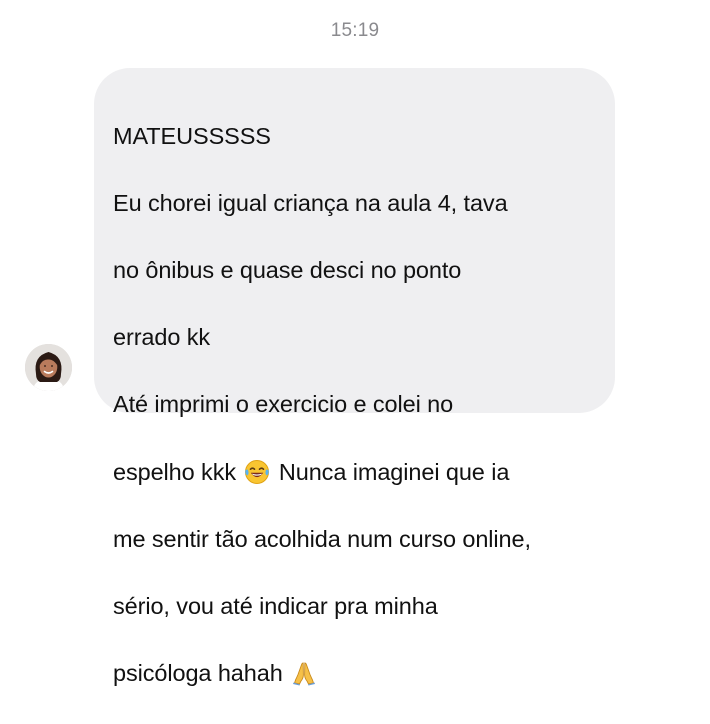  What do you see at coordinates (356, 674) in the screenshot?
I see `message-line-with-emoji: psicóloga hahah` at bounding box center [356, 674].